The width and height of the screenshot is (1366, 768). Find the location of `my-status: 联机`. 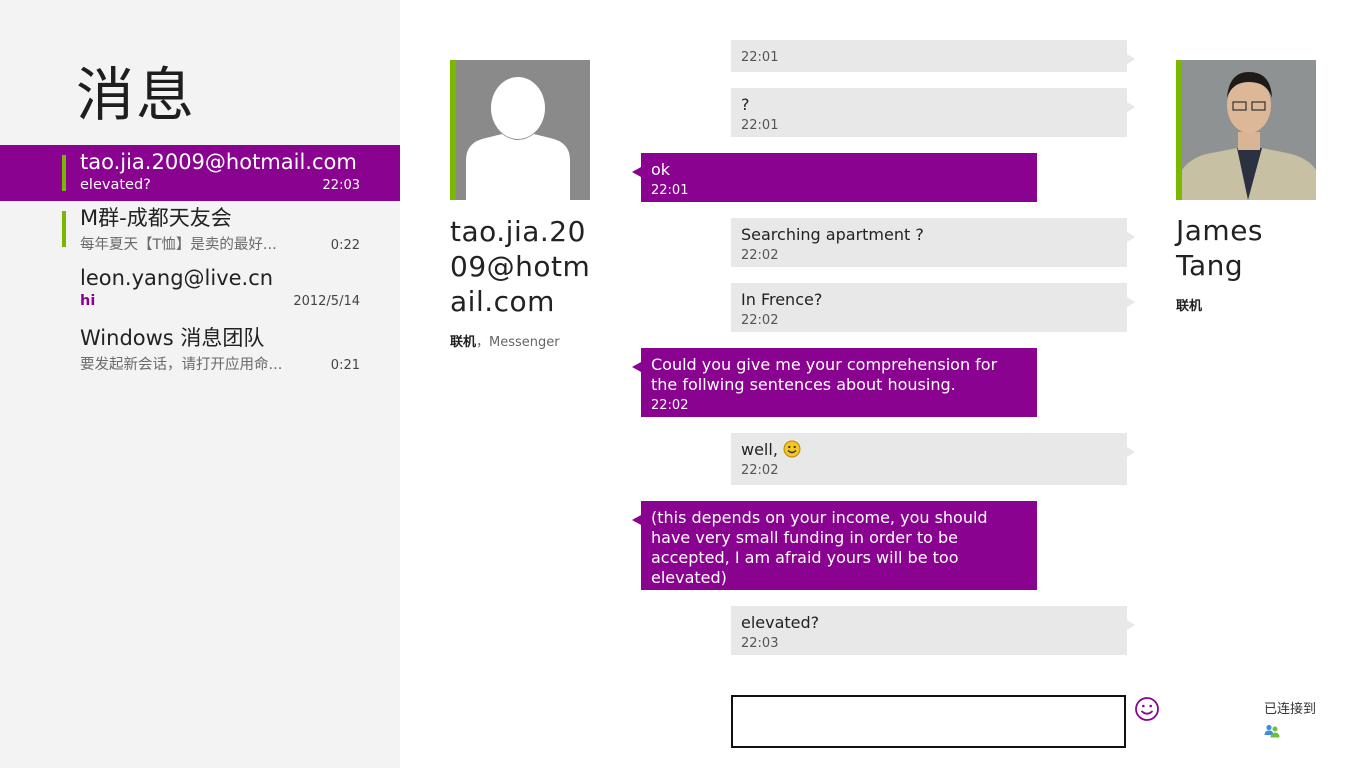

my-status: 联机 is located at coordinates (1189, 306).